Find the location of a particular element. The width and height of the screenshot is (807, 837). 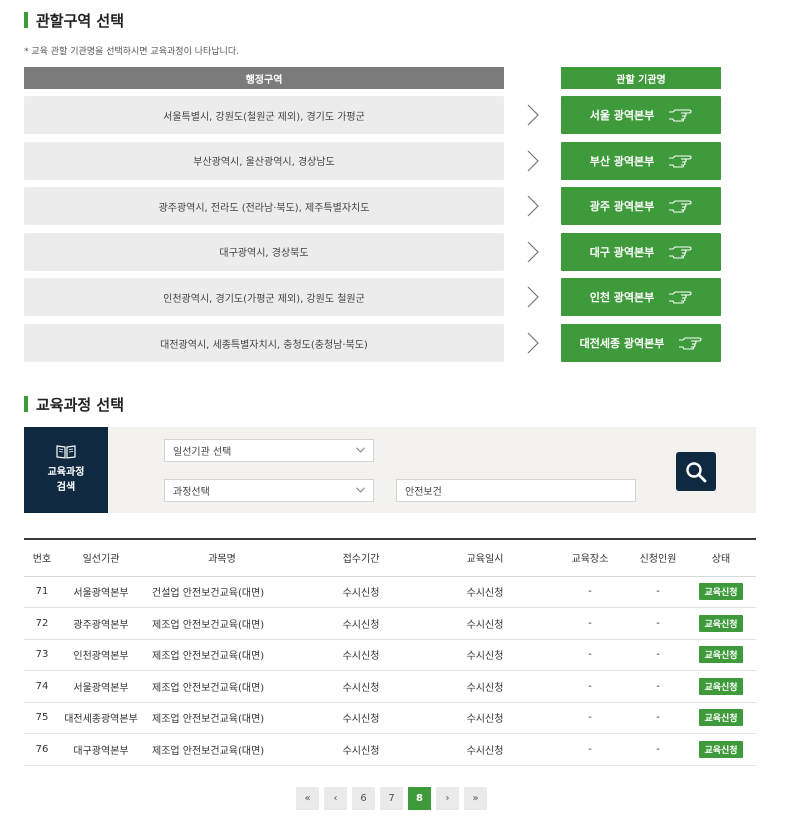

row-number: 72 is located at coordinates (42, 623).